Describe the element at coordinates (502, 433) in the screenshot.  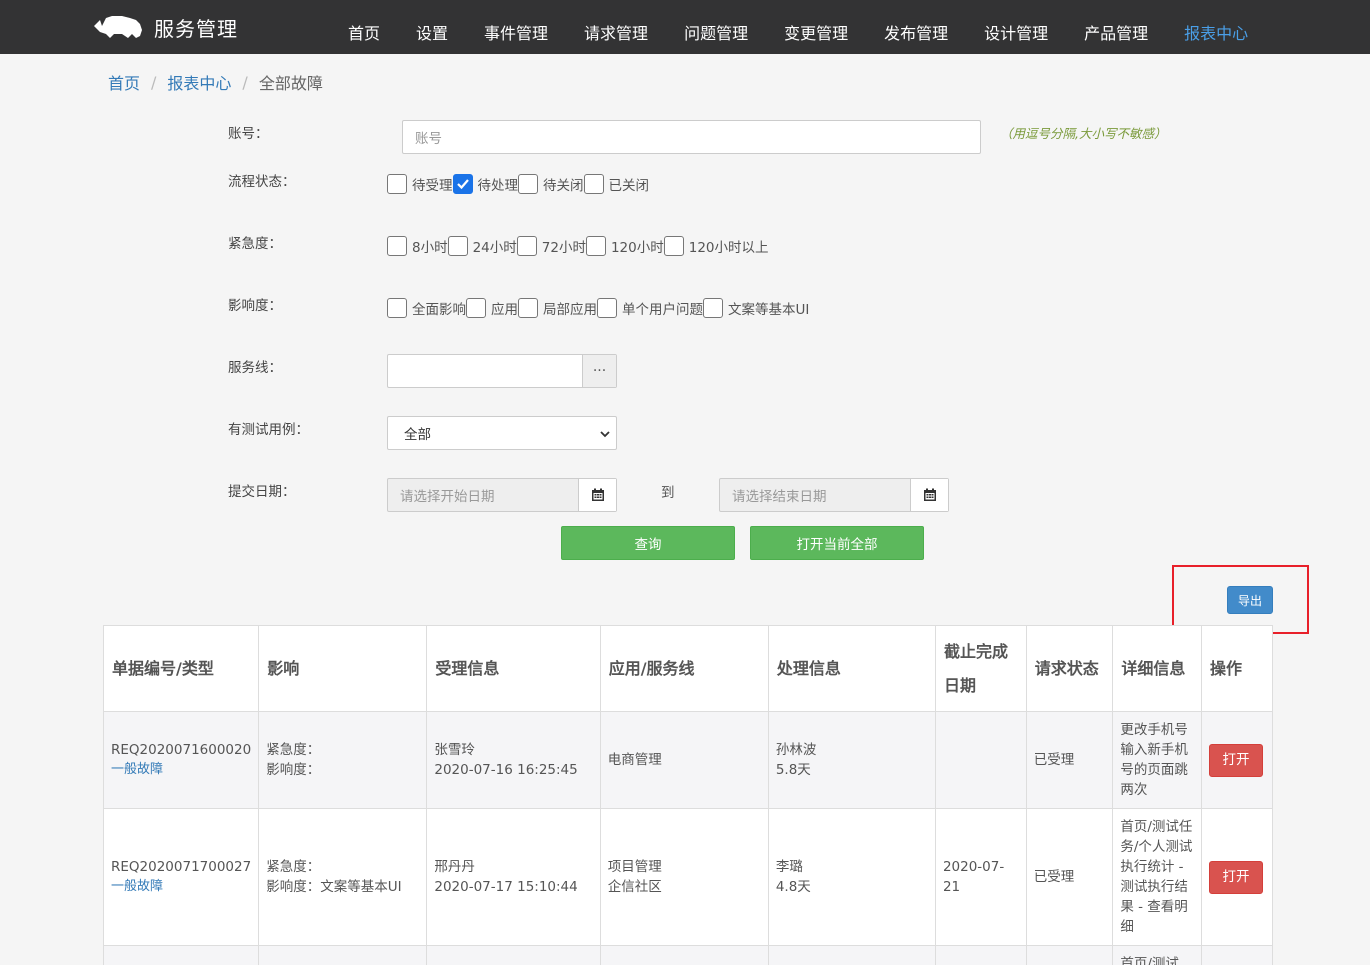
I see `test-case-select: 全部` at that location.